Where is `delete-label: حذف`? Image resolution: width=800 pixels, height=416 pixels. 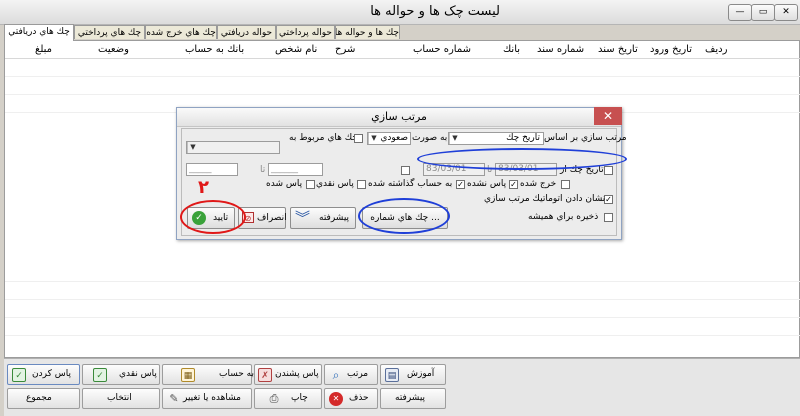 delete-label: حذف is located at coordinates (359, 398).